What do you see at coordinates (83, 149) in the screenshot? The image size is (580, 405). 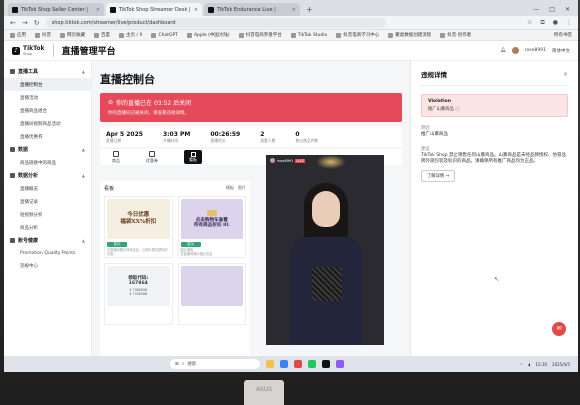 I see `chevron-up-icon: ▲` at bounding box center [83, 149].